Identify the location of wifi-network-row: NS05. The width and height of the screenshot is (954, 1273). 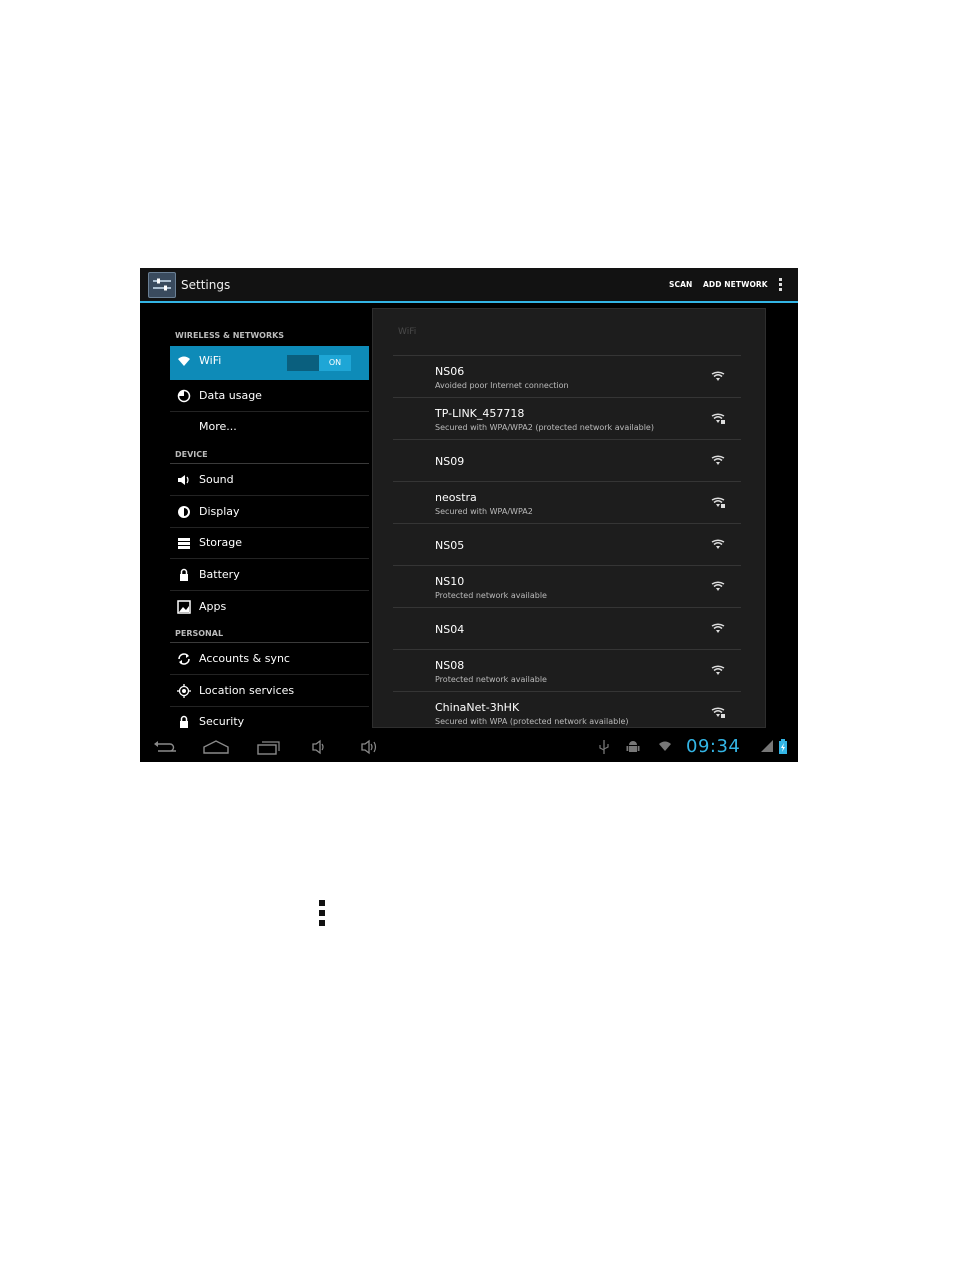
(567, 544).